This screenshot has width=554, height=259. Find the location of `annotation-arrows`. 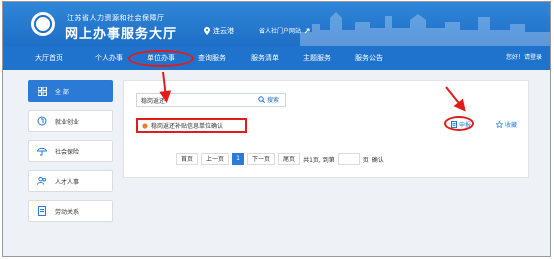

annotation-arrows is located at coordinates (312, 91).